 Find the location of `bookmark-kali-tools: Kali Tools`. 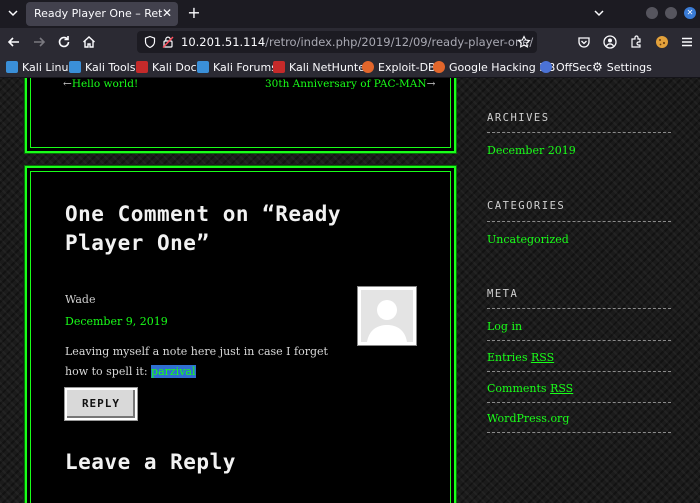

bookmark-kali-tools: Kali Tools is located at coordinates (102, 67).